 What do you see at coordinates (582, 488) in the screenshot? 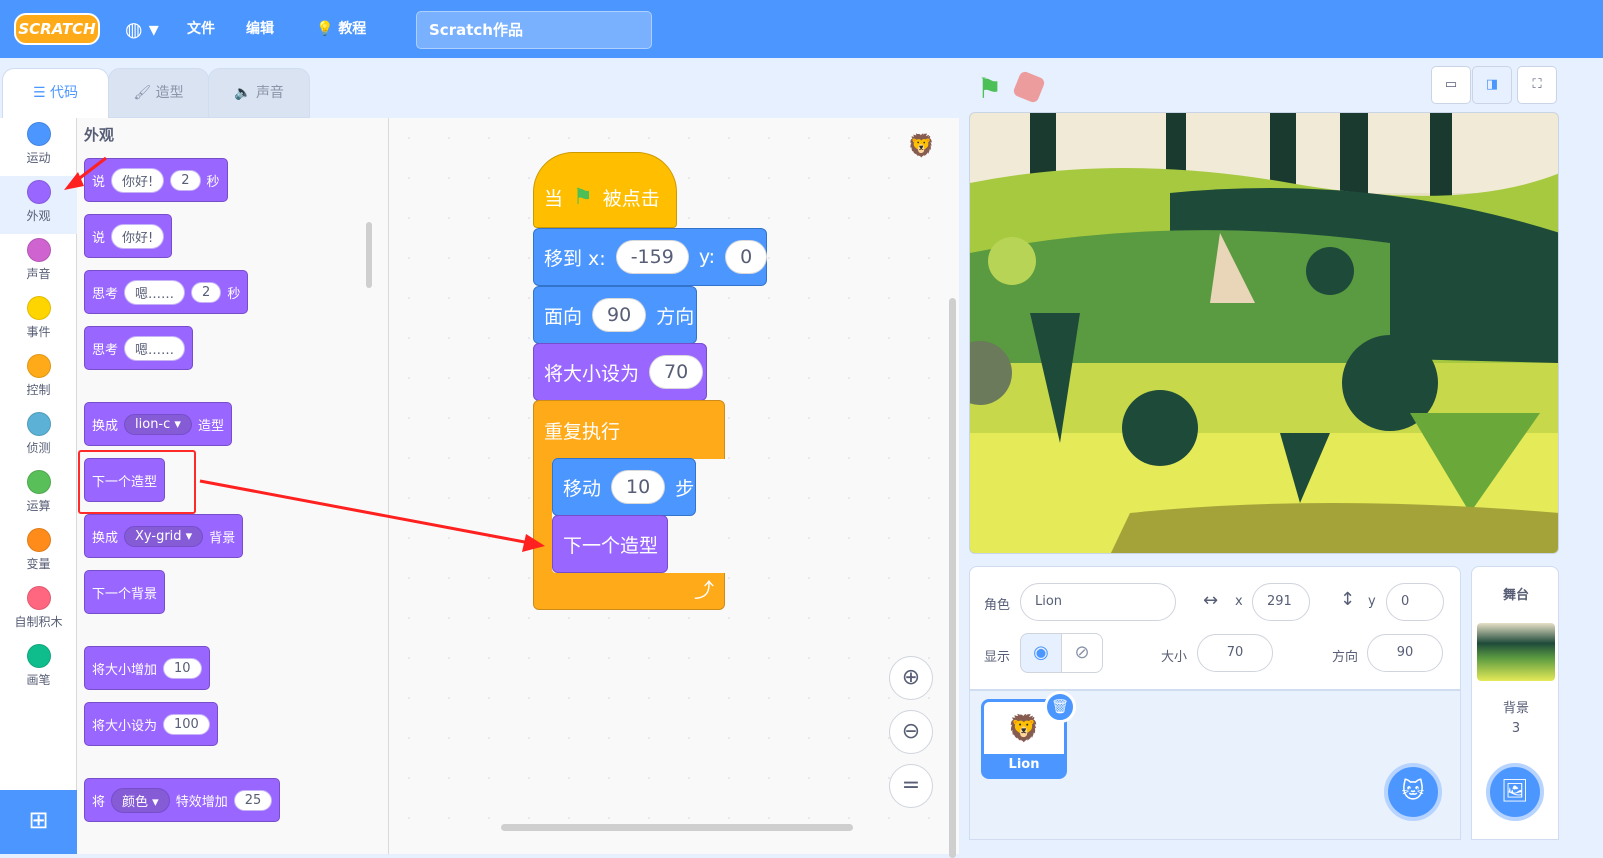
I see `block-text: 移动` at bounding box center [582, 488].